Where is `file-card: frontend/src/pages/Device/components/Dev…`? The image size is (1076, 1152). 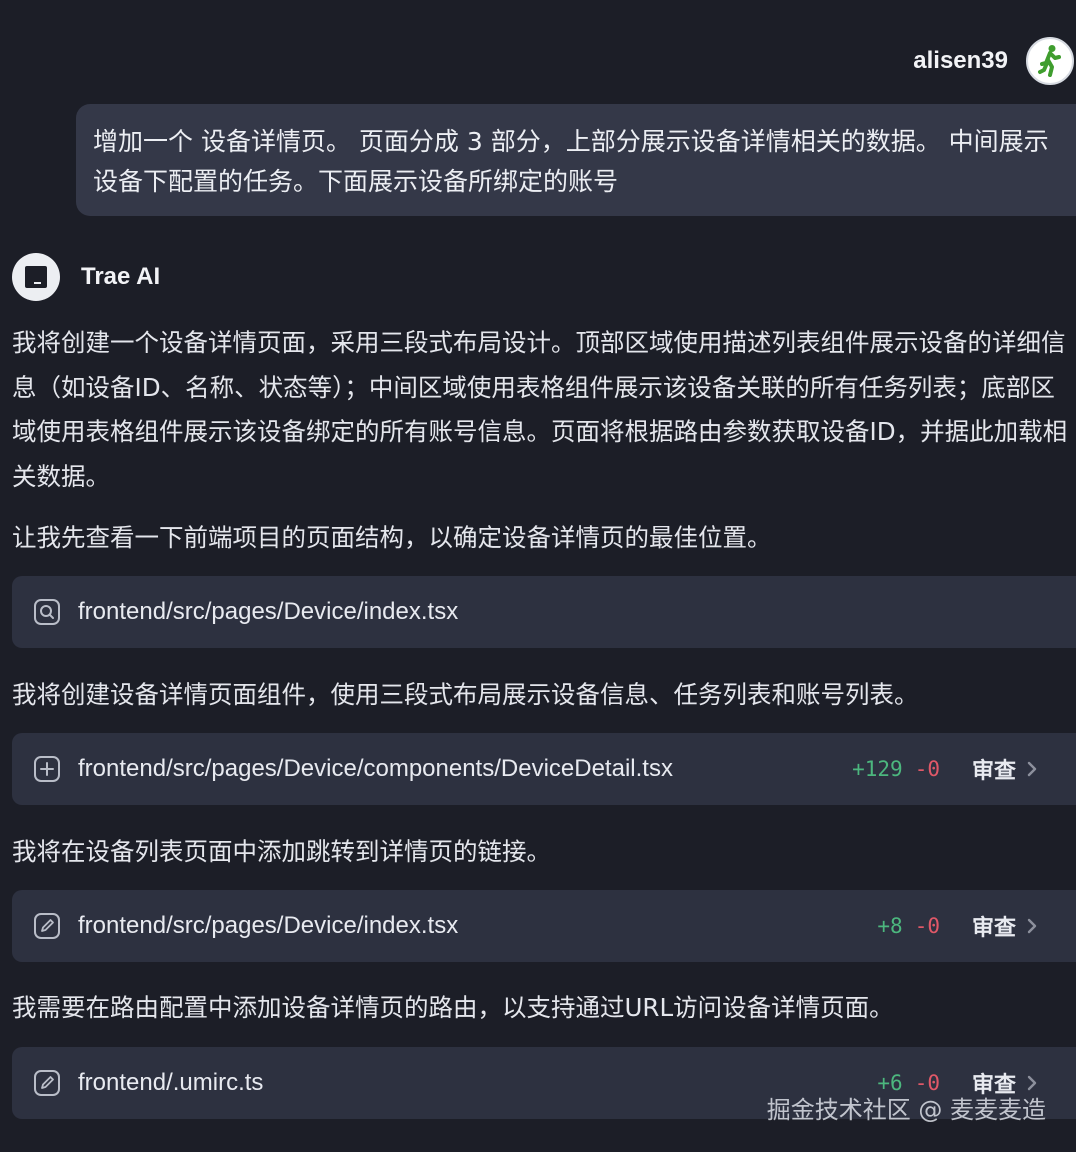 file-card: frontend/src/pages/Device/components/Dev… is located at coordinates (544, 769).